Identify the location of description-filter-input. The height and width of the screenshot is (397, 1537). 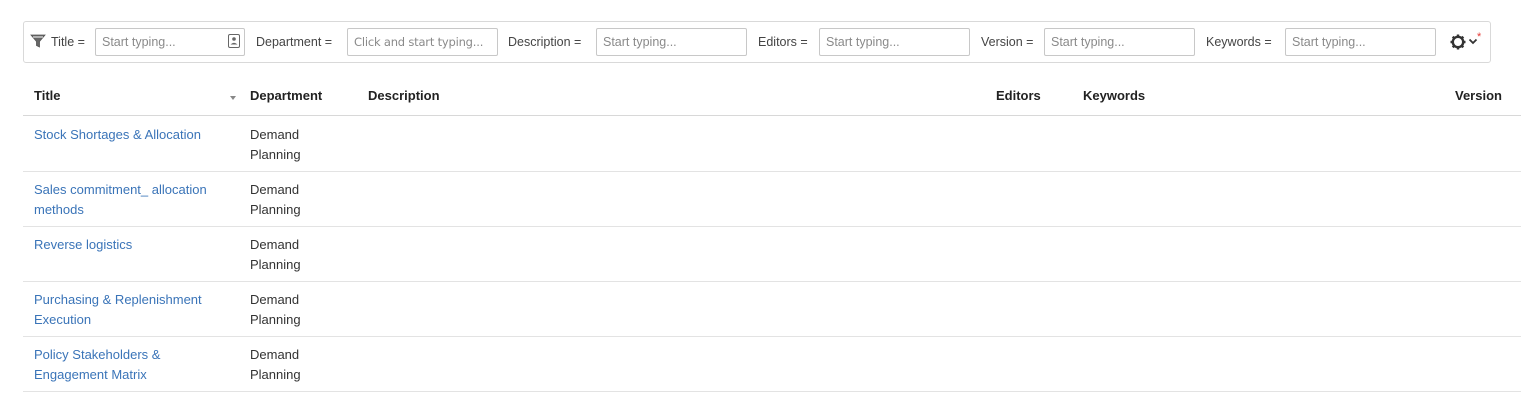
(671, 42).